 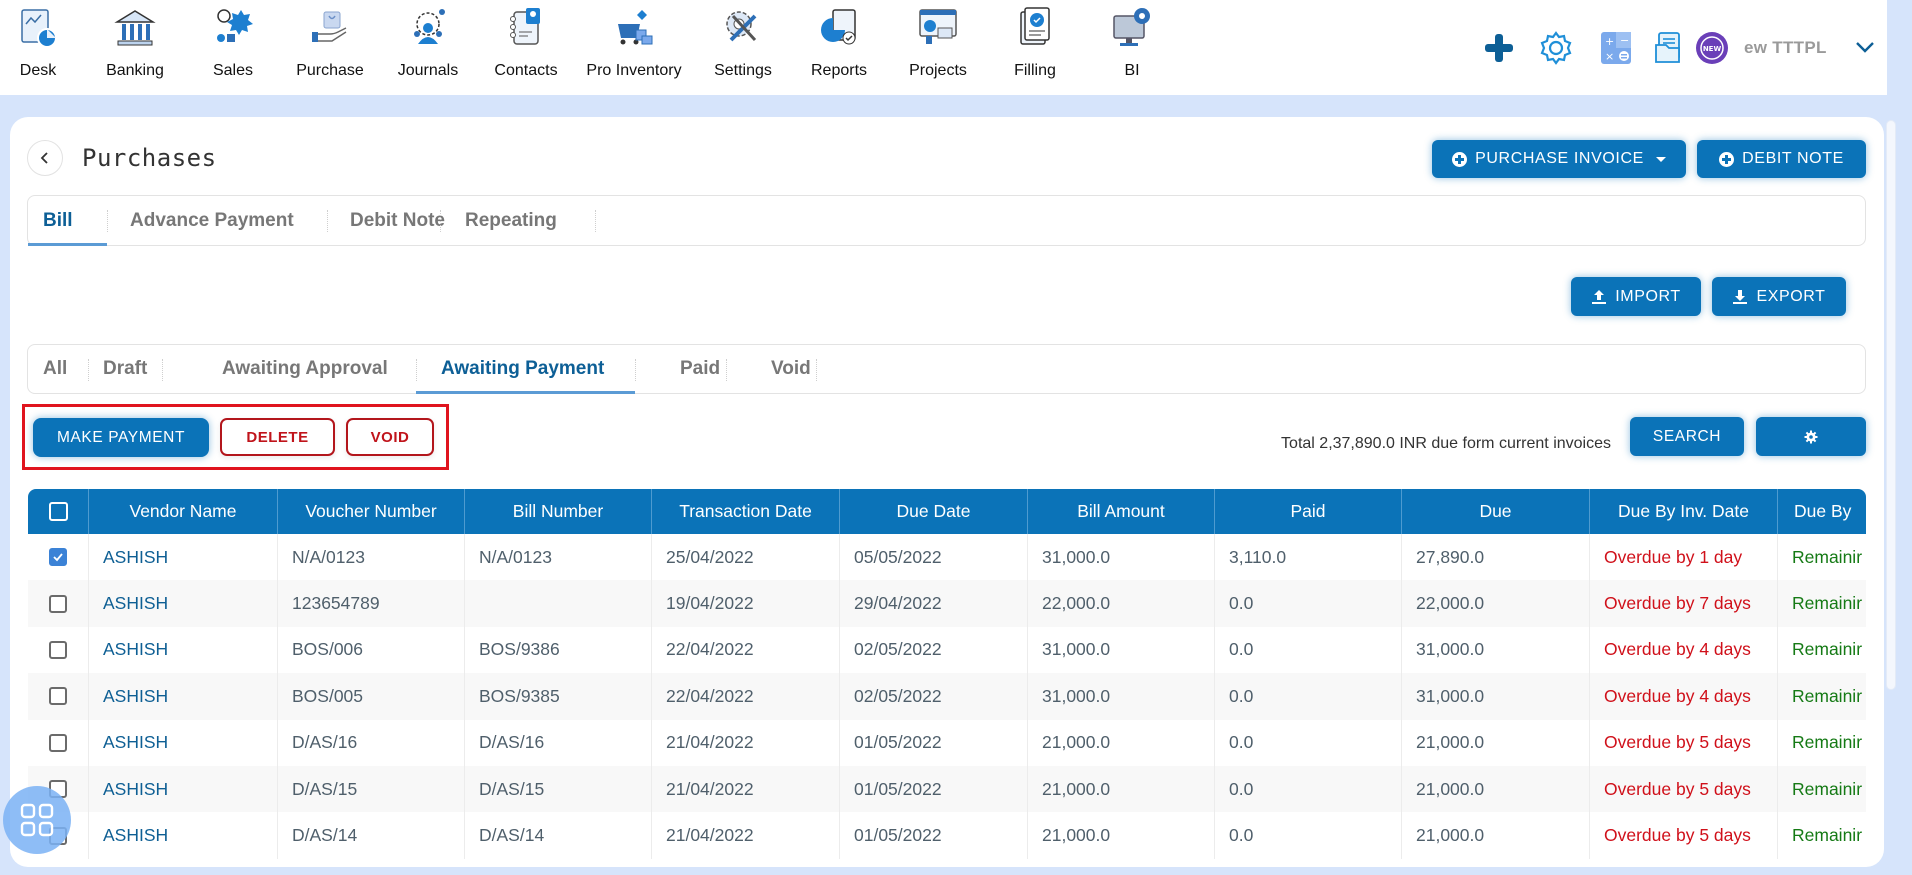 What do you see at coordinates (397, 220) in the screenshot?
I see `tab-debit-note: Debit Note` at bounding box center [397, 220].